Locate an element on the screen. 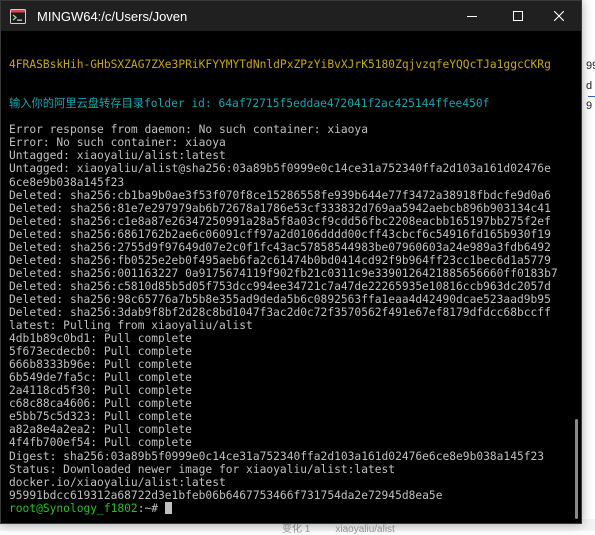 The image size is (595, 535). title-bar: MINGW64:/c/Users/Joven is located at coordinates (291, 16).